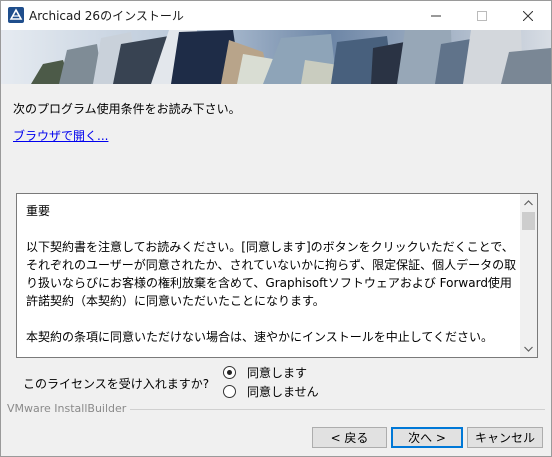  What do you see at coordinates (436, 15) in the screenshot?
I see `minimize-button` at bounding box center [436, 15].